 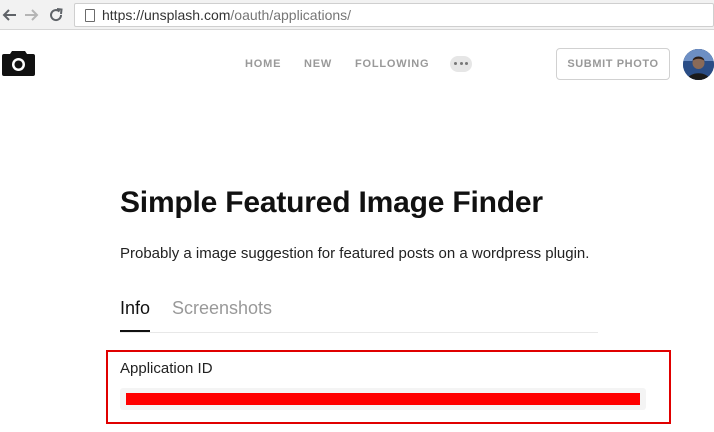 I want to click on application-id-field, so click(x=383, y=399).